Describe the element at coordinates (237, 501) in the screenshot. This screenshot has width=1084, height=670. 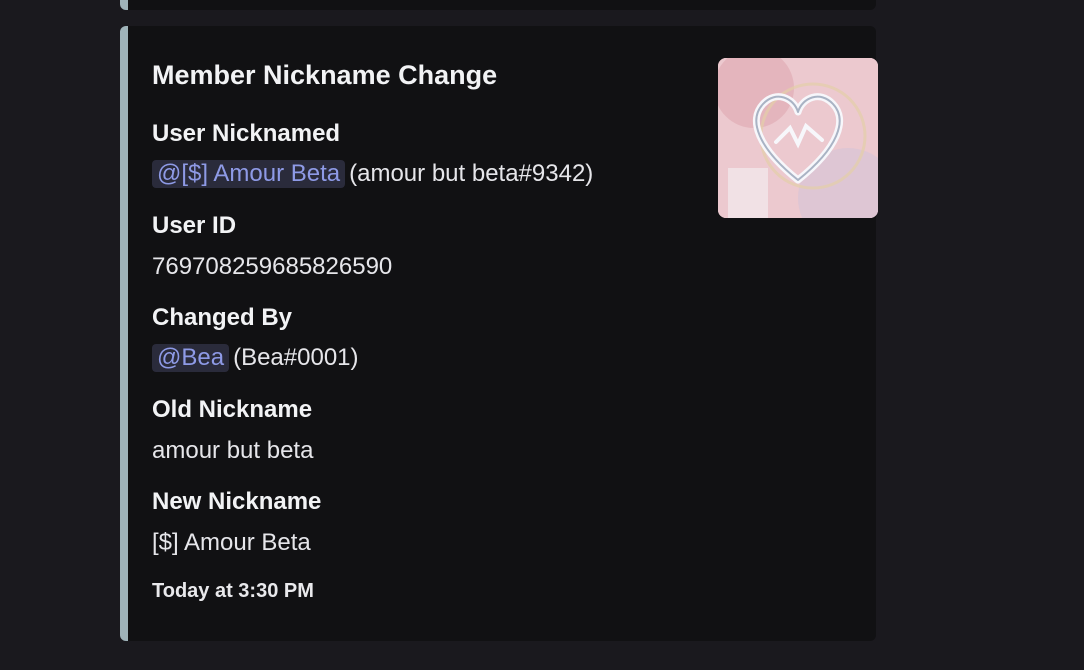
I see `field-name-new-nickname: New Nickname` at that location.